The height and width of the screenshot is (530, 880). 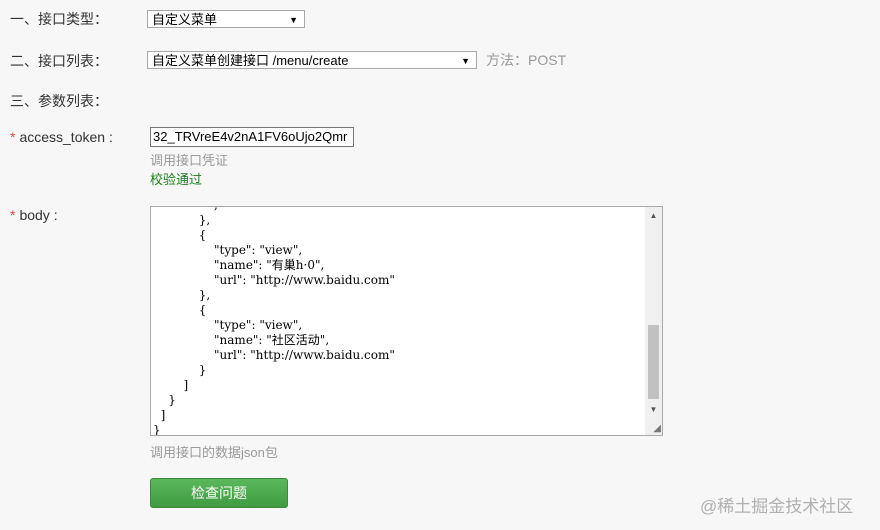 What do you see at coordinates (66, 137) in the screenshot?
I see `access-token-label: access_token :` at bounding box center [66, 137].